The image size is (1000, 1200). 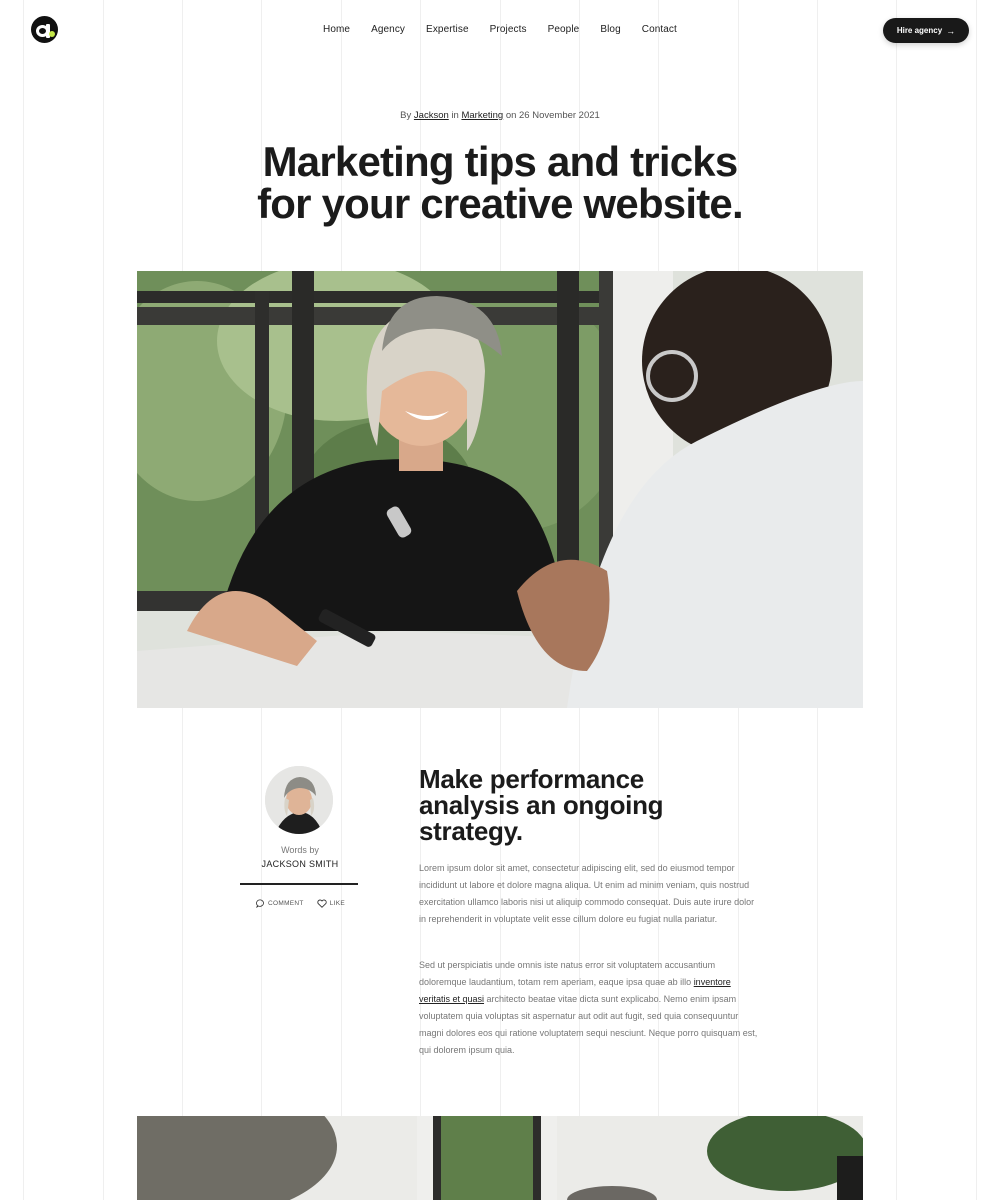 I want to click on post-actions: COMMENT LIKE, so click(x=300, y=903).